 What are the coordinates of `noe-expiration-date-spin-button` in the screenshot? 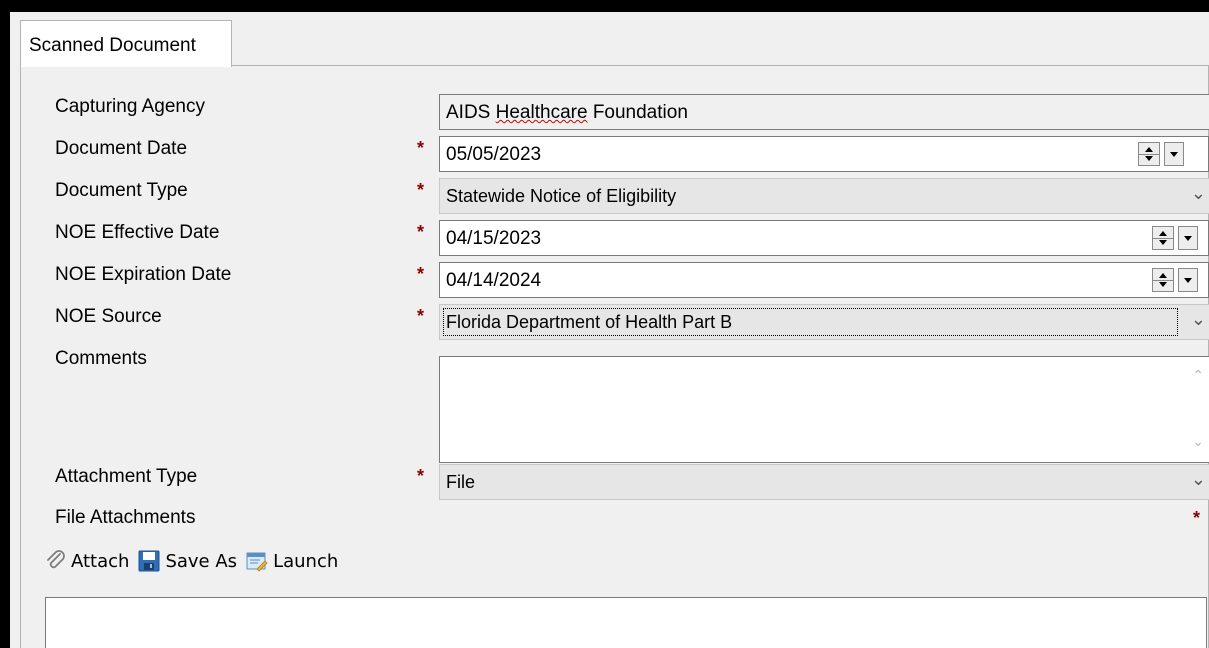 It's located at (1163, 280).